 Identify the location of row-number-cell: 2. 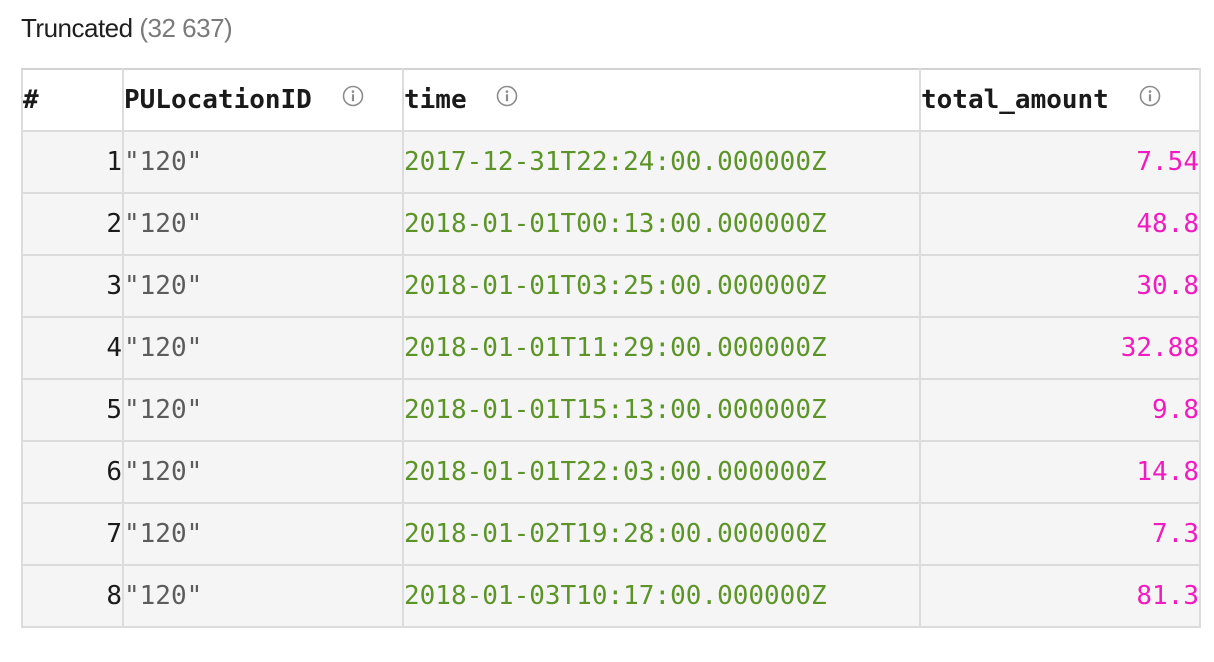
(72, 224).